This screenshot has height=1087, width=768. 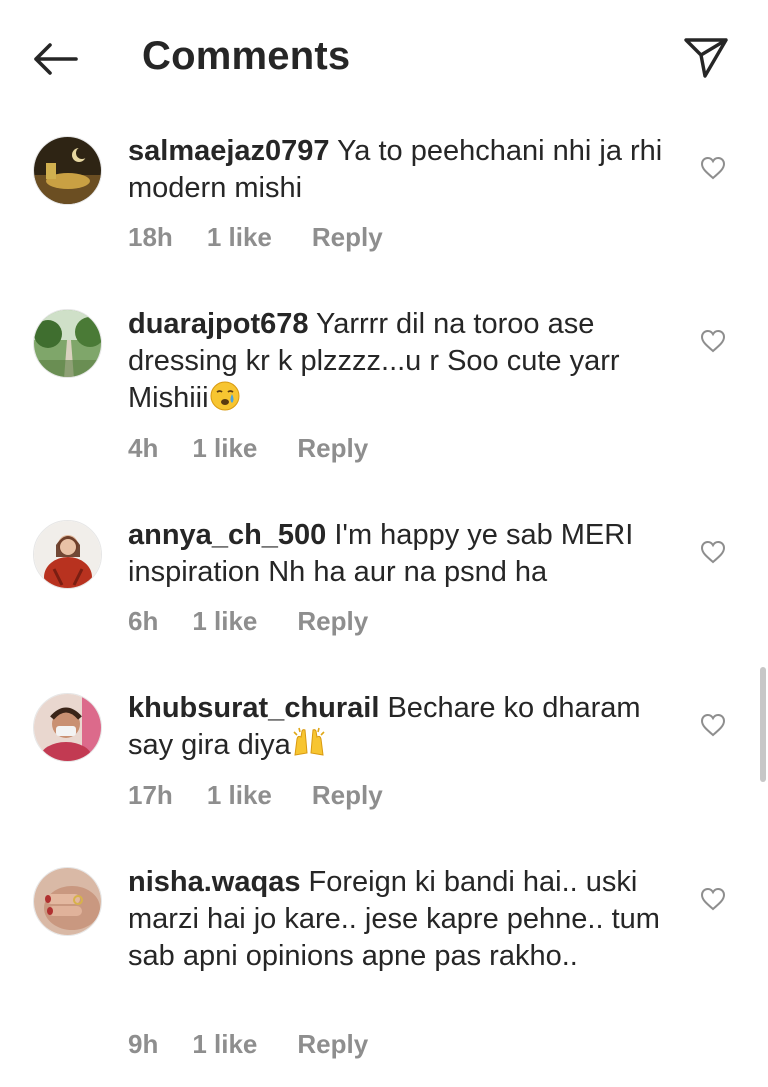 I want to click on comment-meta: 18h 1 like Reply, so click(x=255, y=237).